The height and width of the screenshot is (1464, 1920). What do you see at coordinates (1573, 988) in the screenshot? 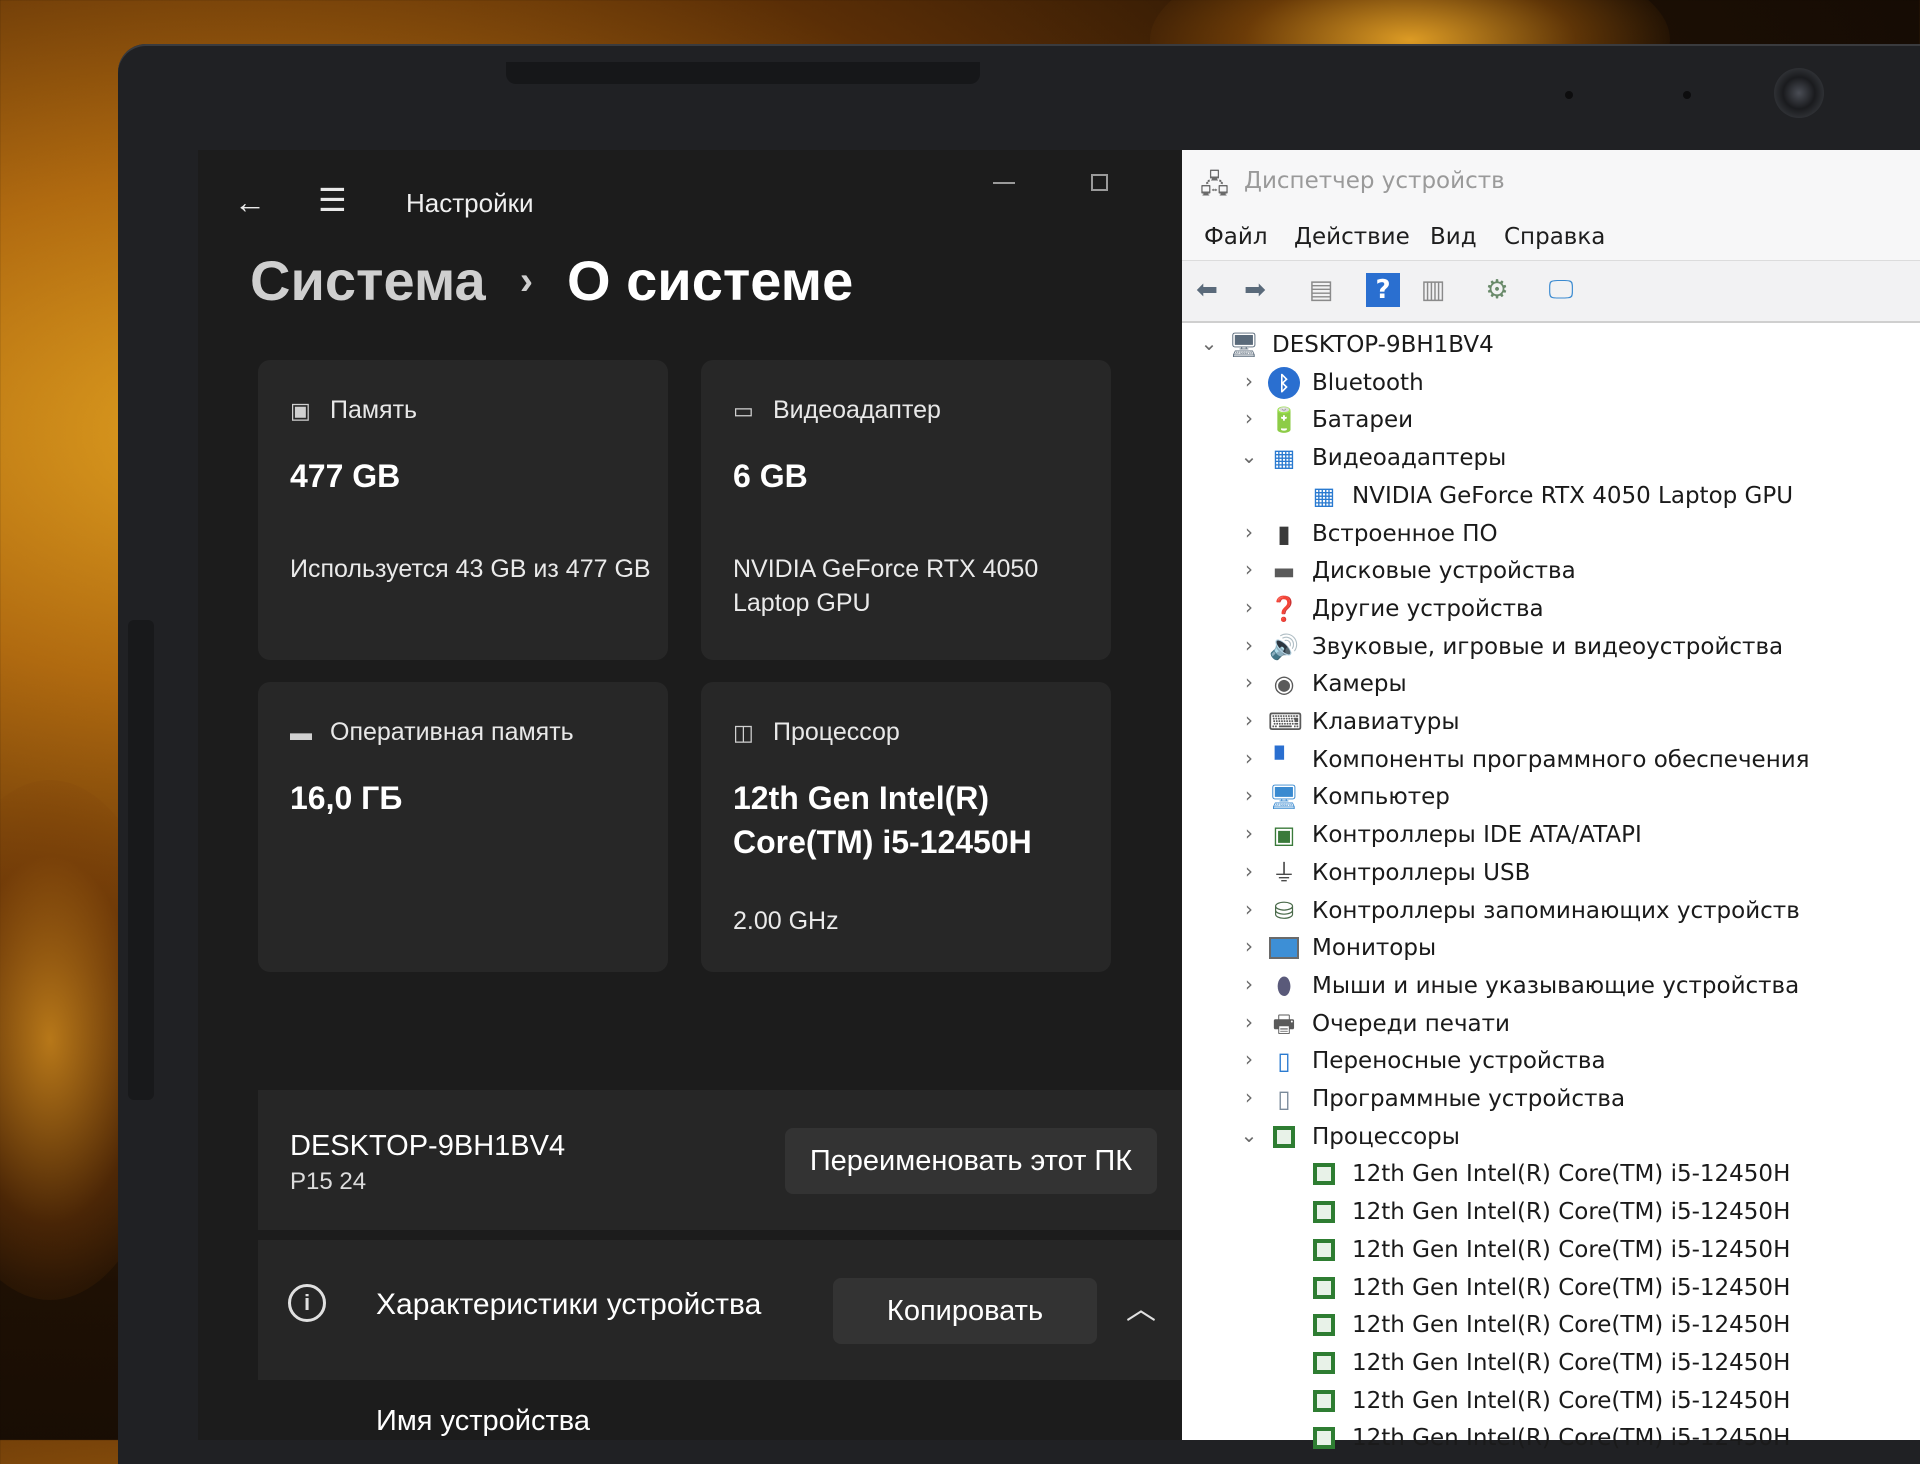
I see `tree-category: › ⬮ Мыши и иные указывающие устройства` at bounding box center [1573, 988].